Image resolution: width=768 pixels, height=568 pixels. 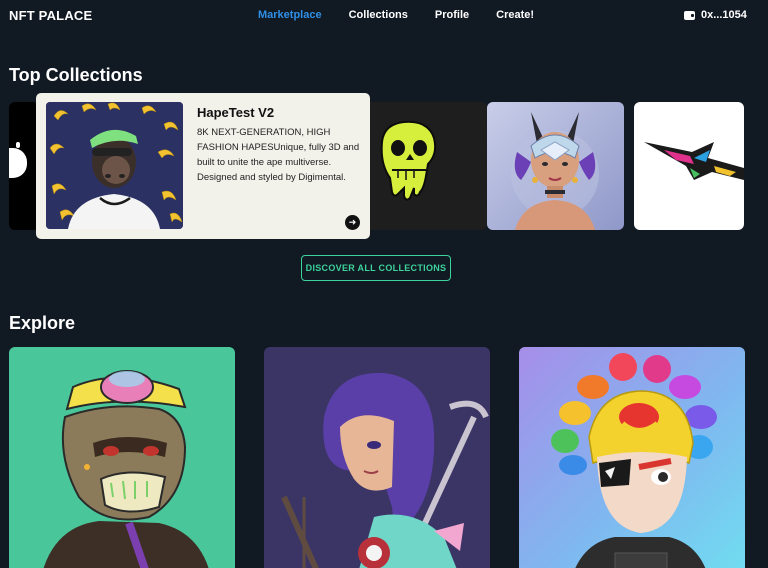 What do you see at coordinates (126, 469) in the screenshot?
I see `zombie-ape-artwork` at bounding box center [126, 469].